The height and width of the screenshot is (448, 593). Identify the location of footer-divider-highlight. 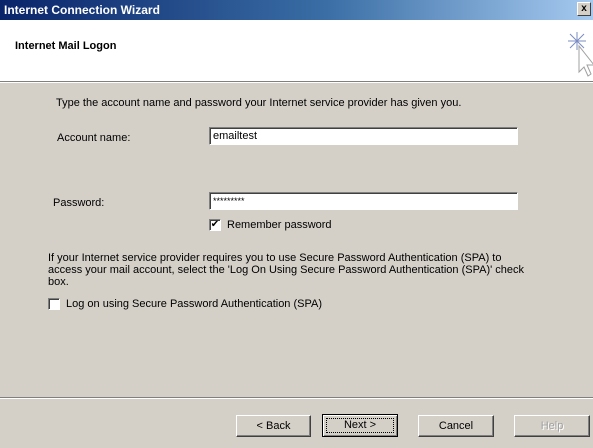
(296, 398).